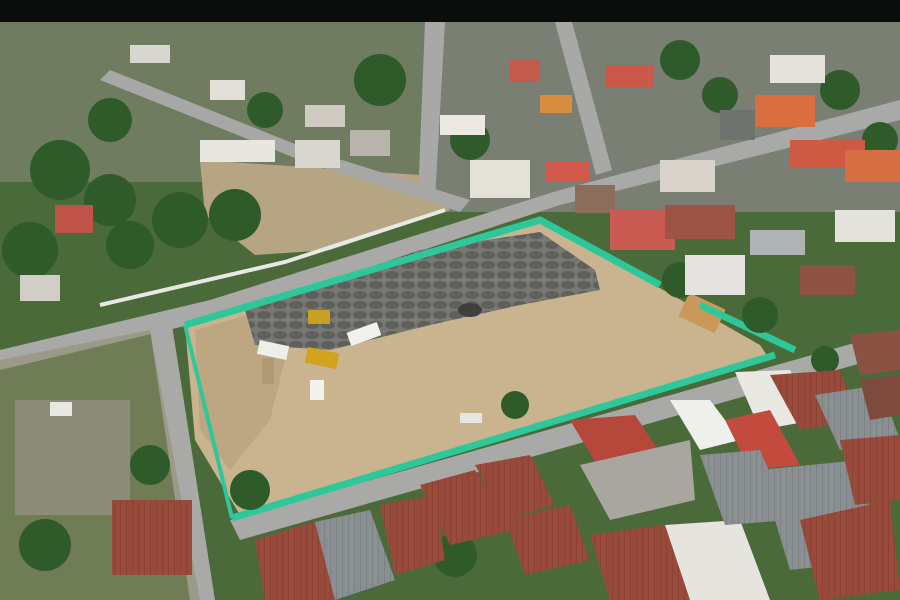 Image resolution: width=900 pixels, height=600 pixels. Describe the element at coordinates (470, 310) in the screenshot. I see `gravel-pile-dark` at that location.